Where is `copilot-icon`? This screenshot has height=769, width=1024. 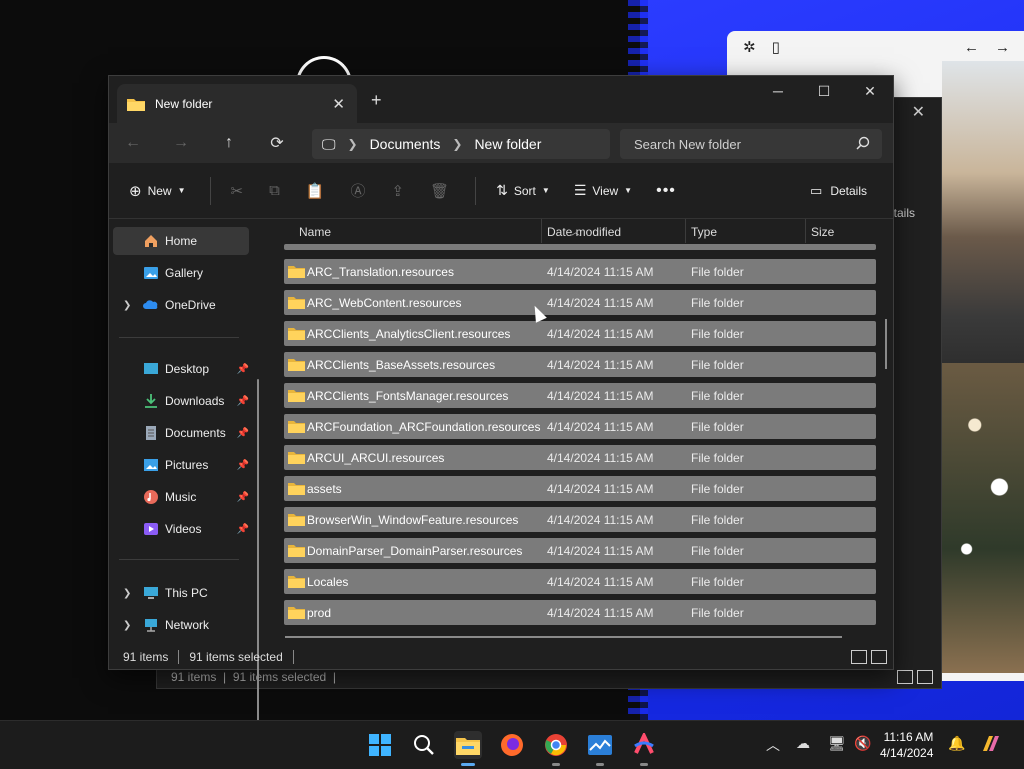
copilot-icon is located at coordinates (991, 745).